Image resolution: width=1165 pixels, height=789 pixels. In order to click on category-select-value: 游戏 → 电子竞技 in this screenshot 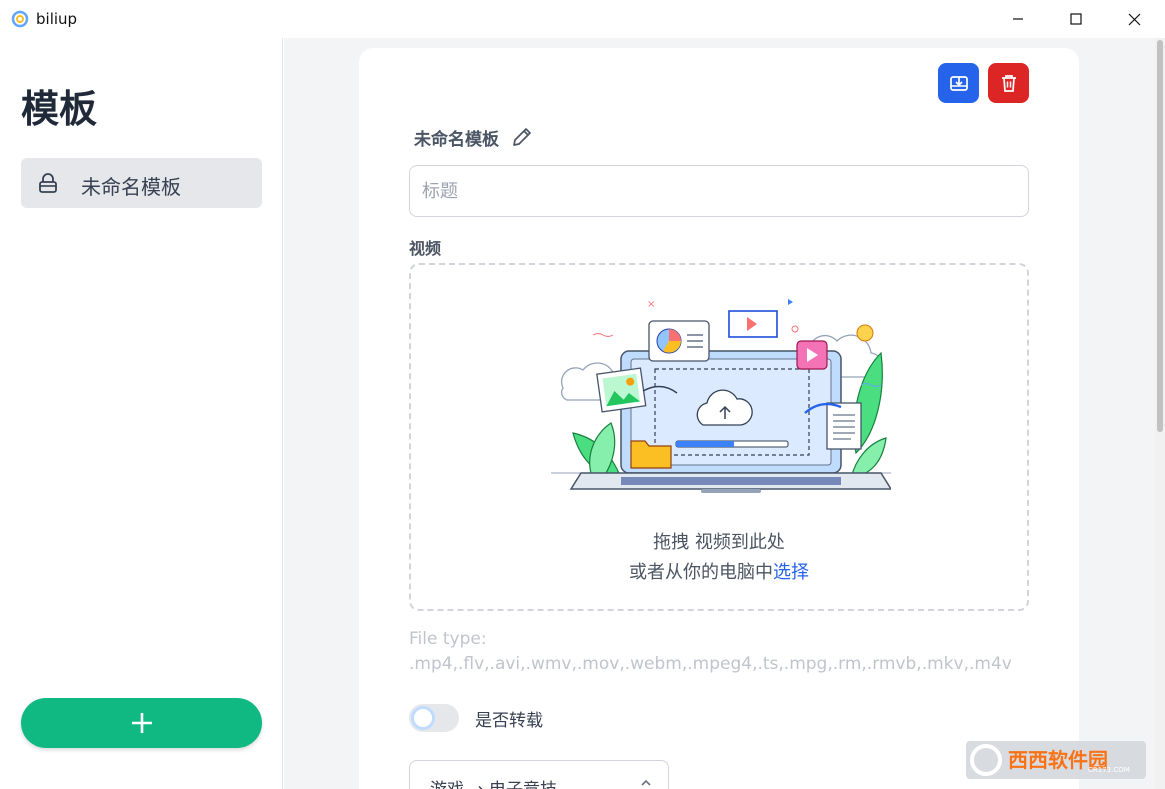, I will do `click(493, 782)`.